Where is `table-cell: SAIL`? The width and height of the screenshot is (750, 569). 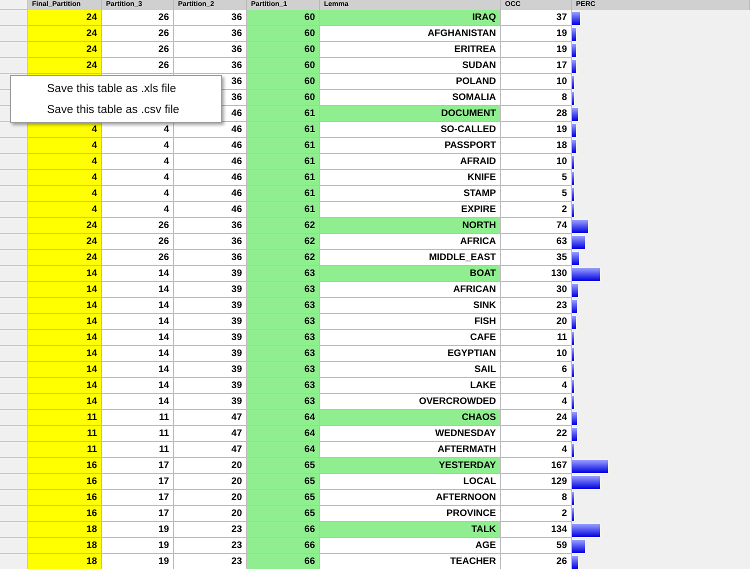 table-cell: SAIL is located at coordinates (410, 370).